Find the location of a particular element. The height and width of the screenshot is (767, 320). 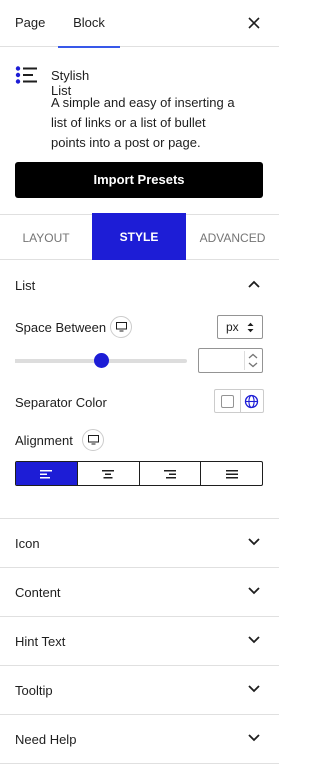

panel-icon-title: Icon is located at coordinates (27, 543).